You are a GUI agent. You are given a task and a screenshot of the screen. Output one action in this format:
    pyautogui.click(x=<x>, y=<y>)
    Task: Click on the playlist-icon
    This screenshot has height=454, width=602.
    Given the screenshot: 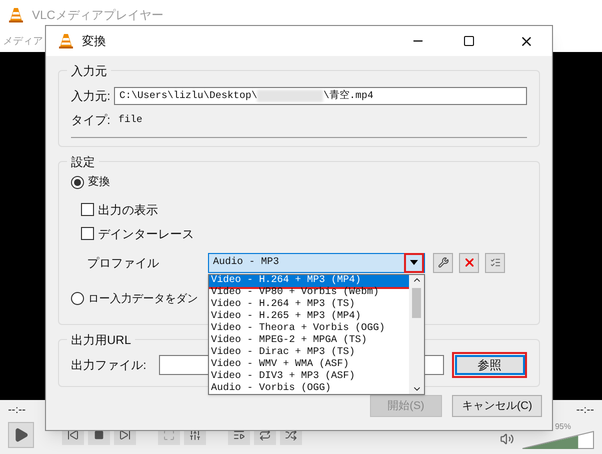 What is the action you would take?
    pyautogui.click(x=239, y=435)
    